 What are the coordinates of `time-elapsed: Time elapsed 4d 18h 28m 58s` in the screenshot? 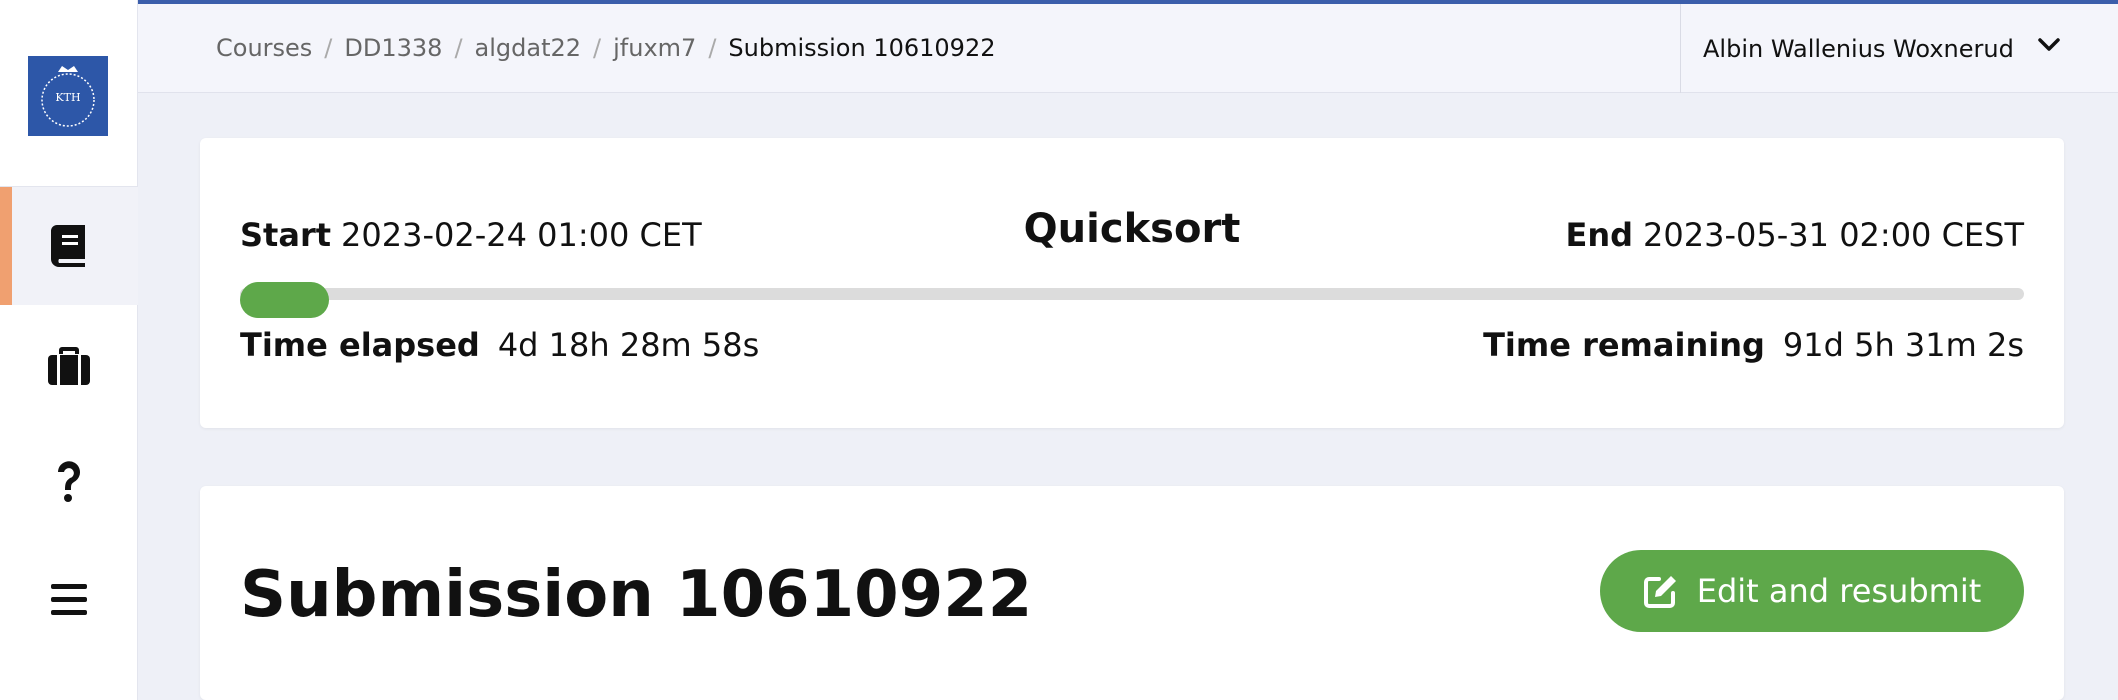 It's located at (499, 345).